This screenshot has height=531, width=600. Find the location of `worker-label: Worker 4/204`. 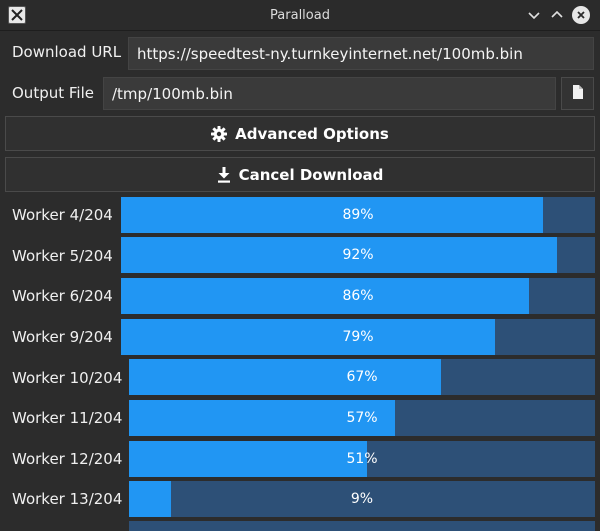

worker-label: Worker 4/204 is located at coordinates (62, 215).